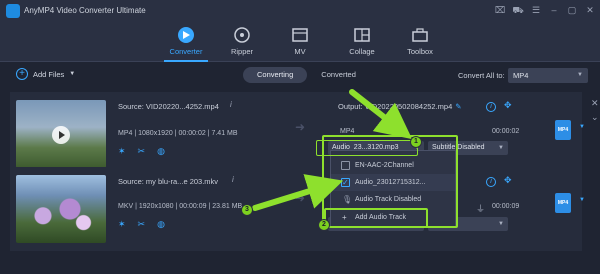  I want to click on callout-badge-3: 3, so click(247, 210).